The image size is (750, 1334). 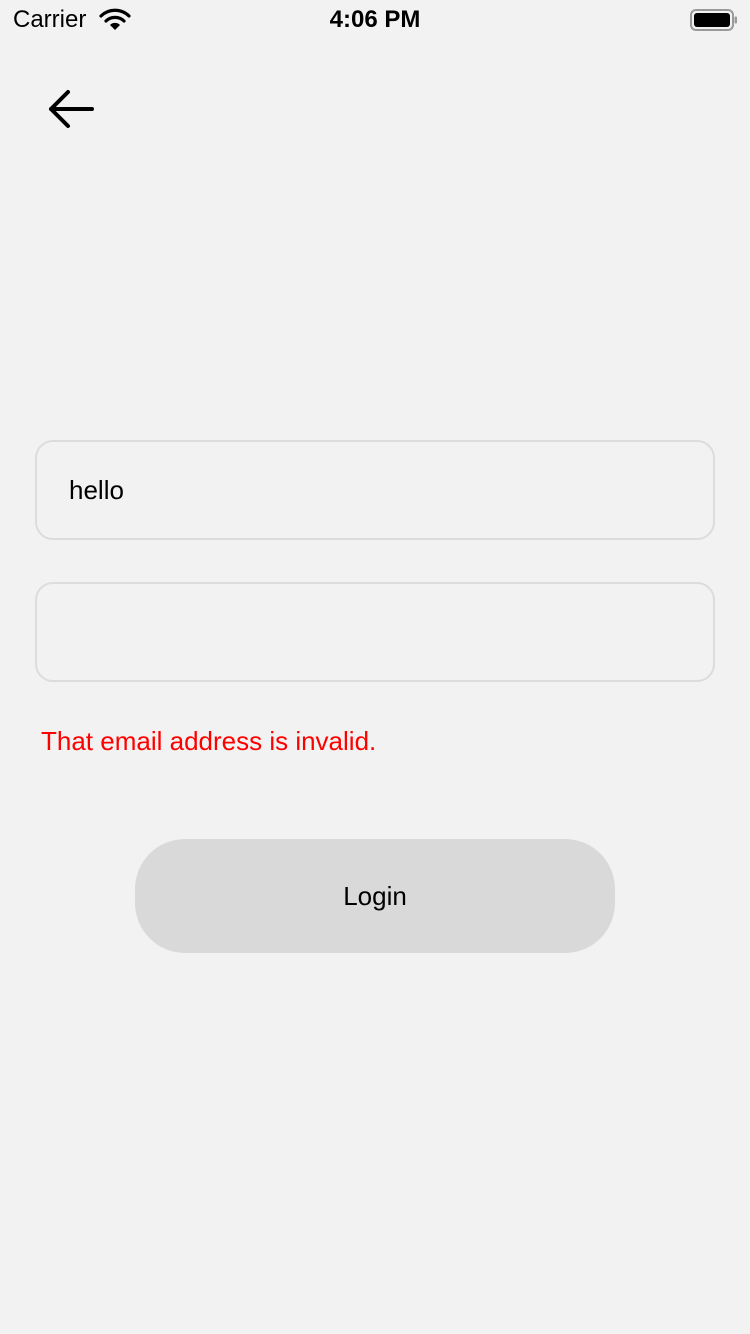 I want to click on email-field, so click(x=375, y=490).